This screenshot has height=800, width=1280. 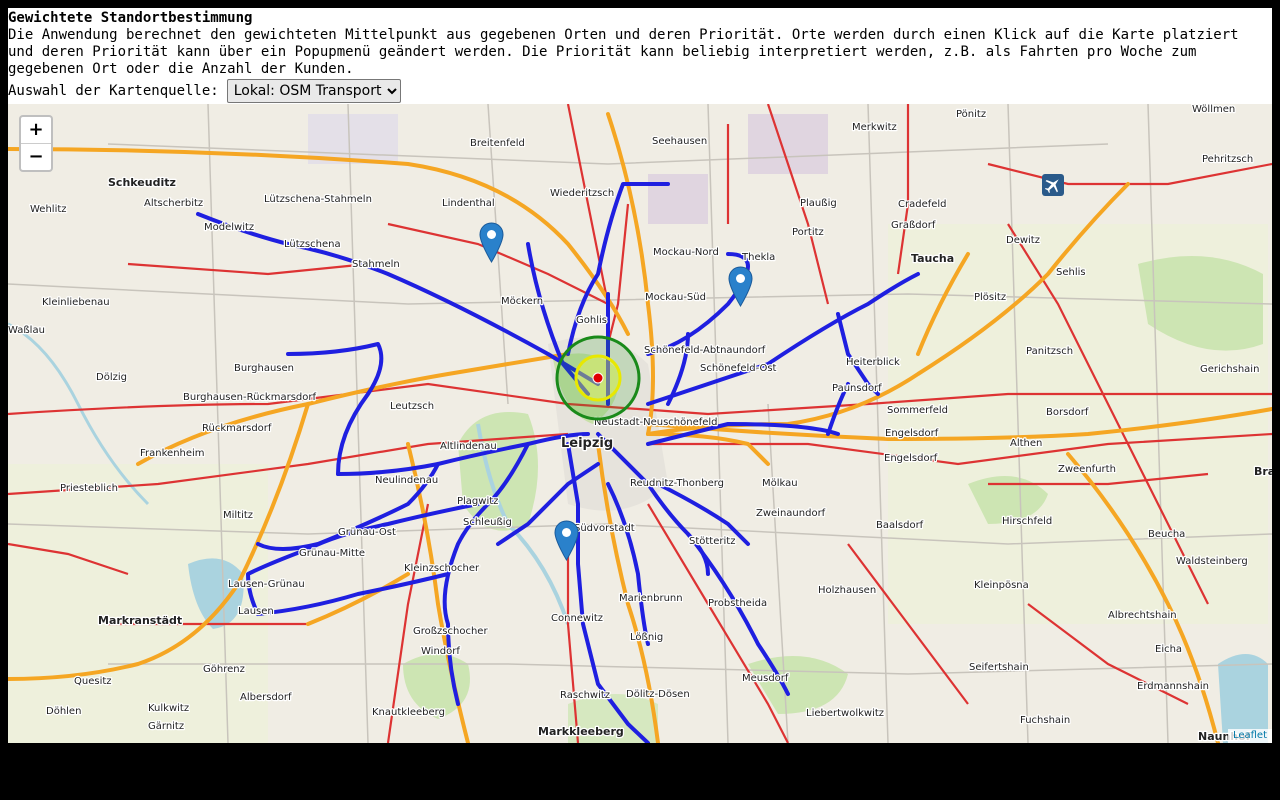 What do you see at coordinates (587, 443) in the screenshot?
I see `place-label: Leipzig` at bounding box center [587, 443].